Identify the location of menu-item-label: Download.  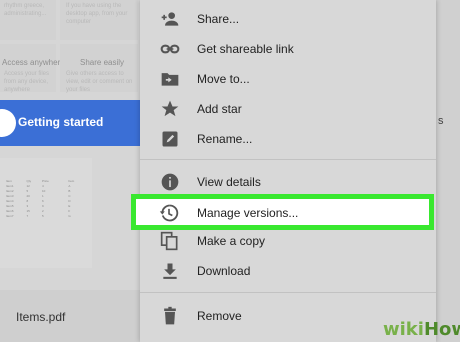
(224, 271).